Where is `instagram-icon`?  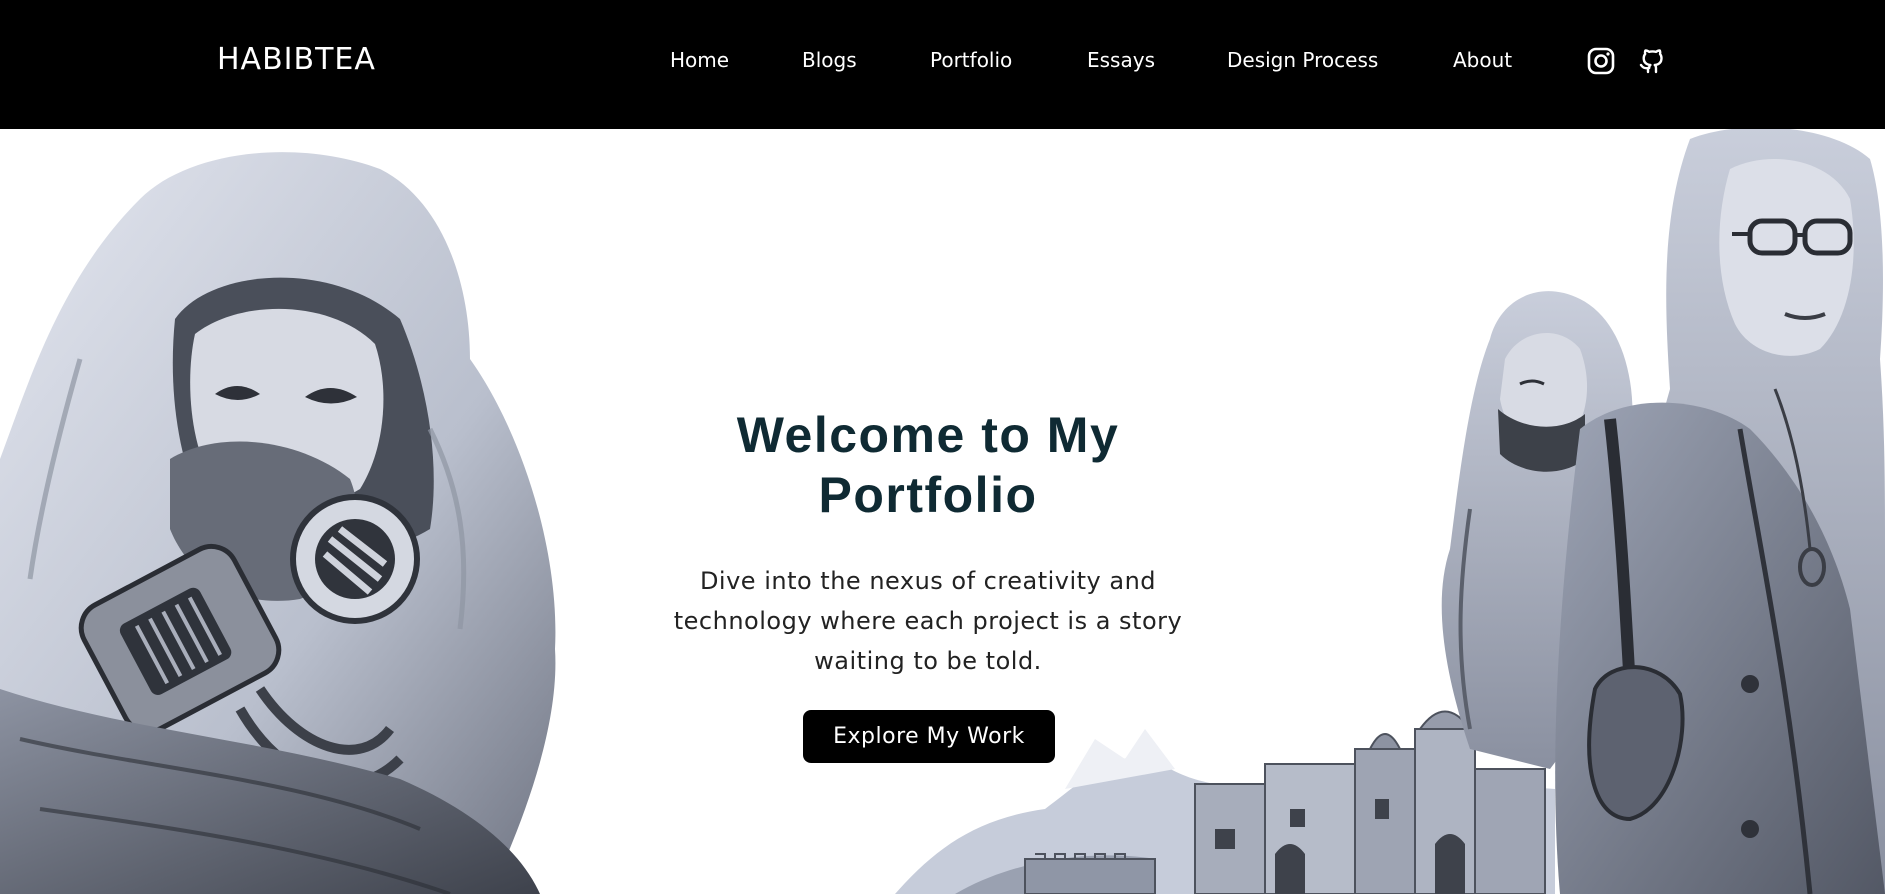 instagram-icon is located at coordinates (1601, 61).